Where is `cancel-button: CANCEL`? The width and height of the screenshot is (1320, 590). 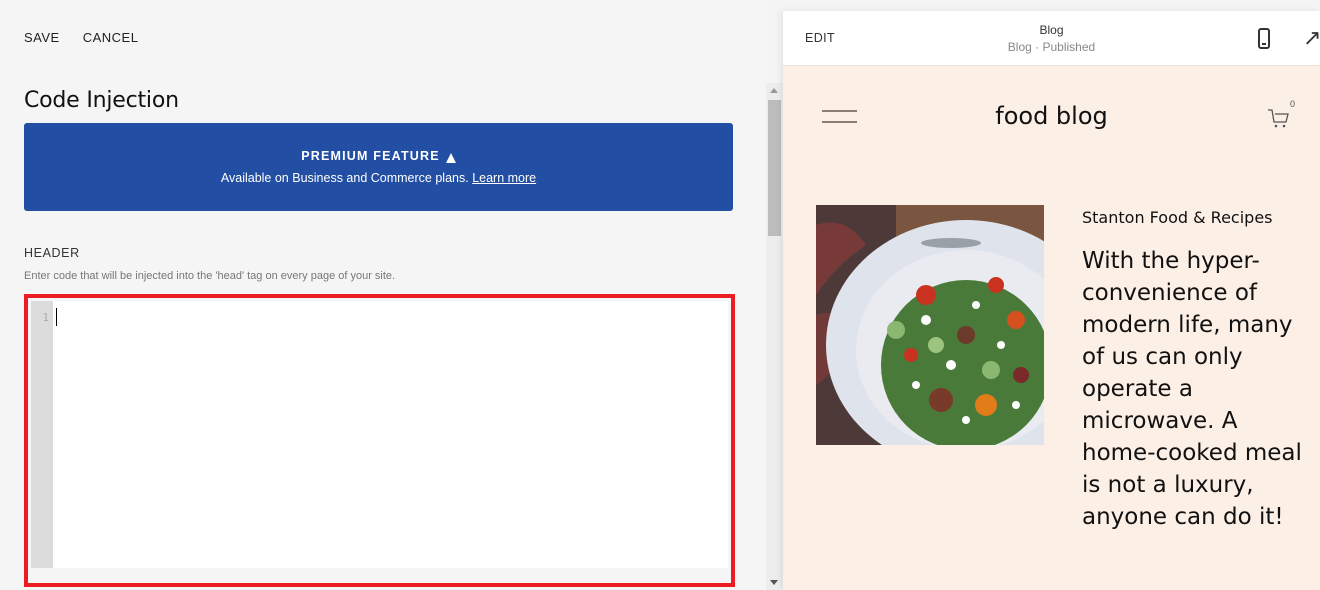 cancel-button: CANCEL is located at coordinates (111, 37).